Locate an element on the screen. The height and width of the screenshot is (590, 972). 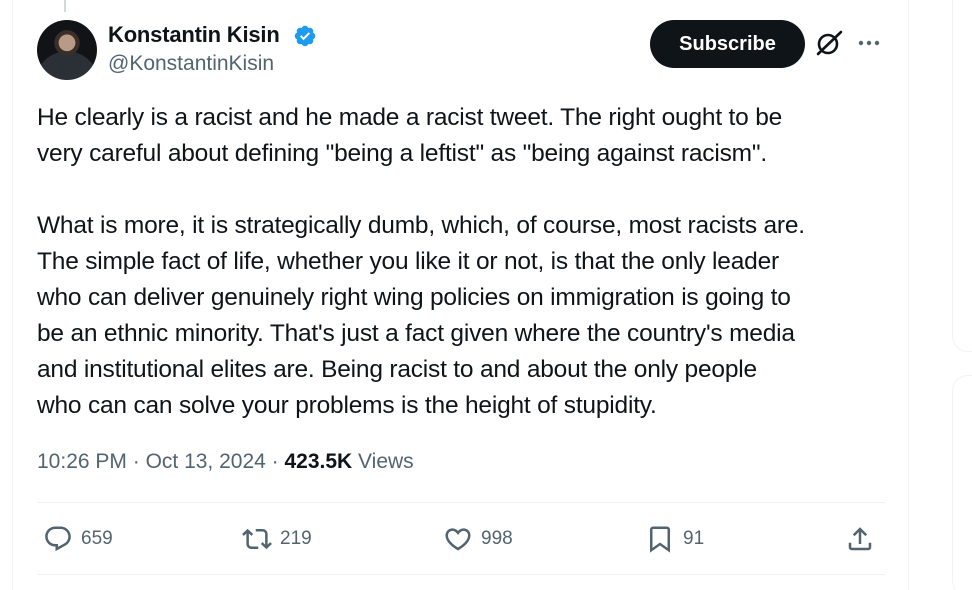
reply-count: 659 is located at coordinates (97, 538).